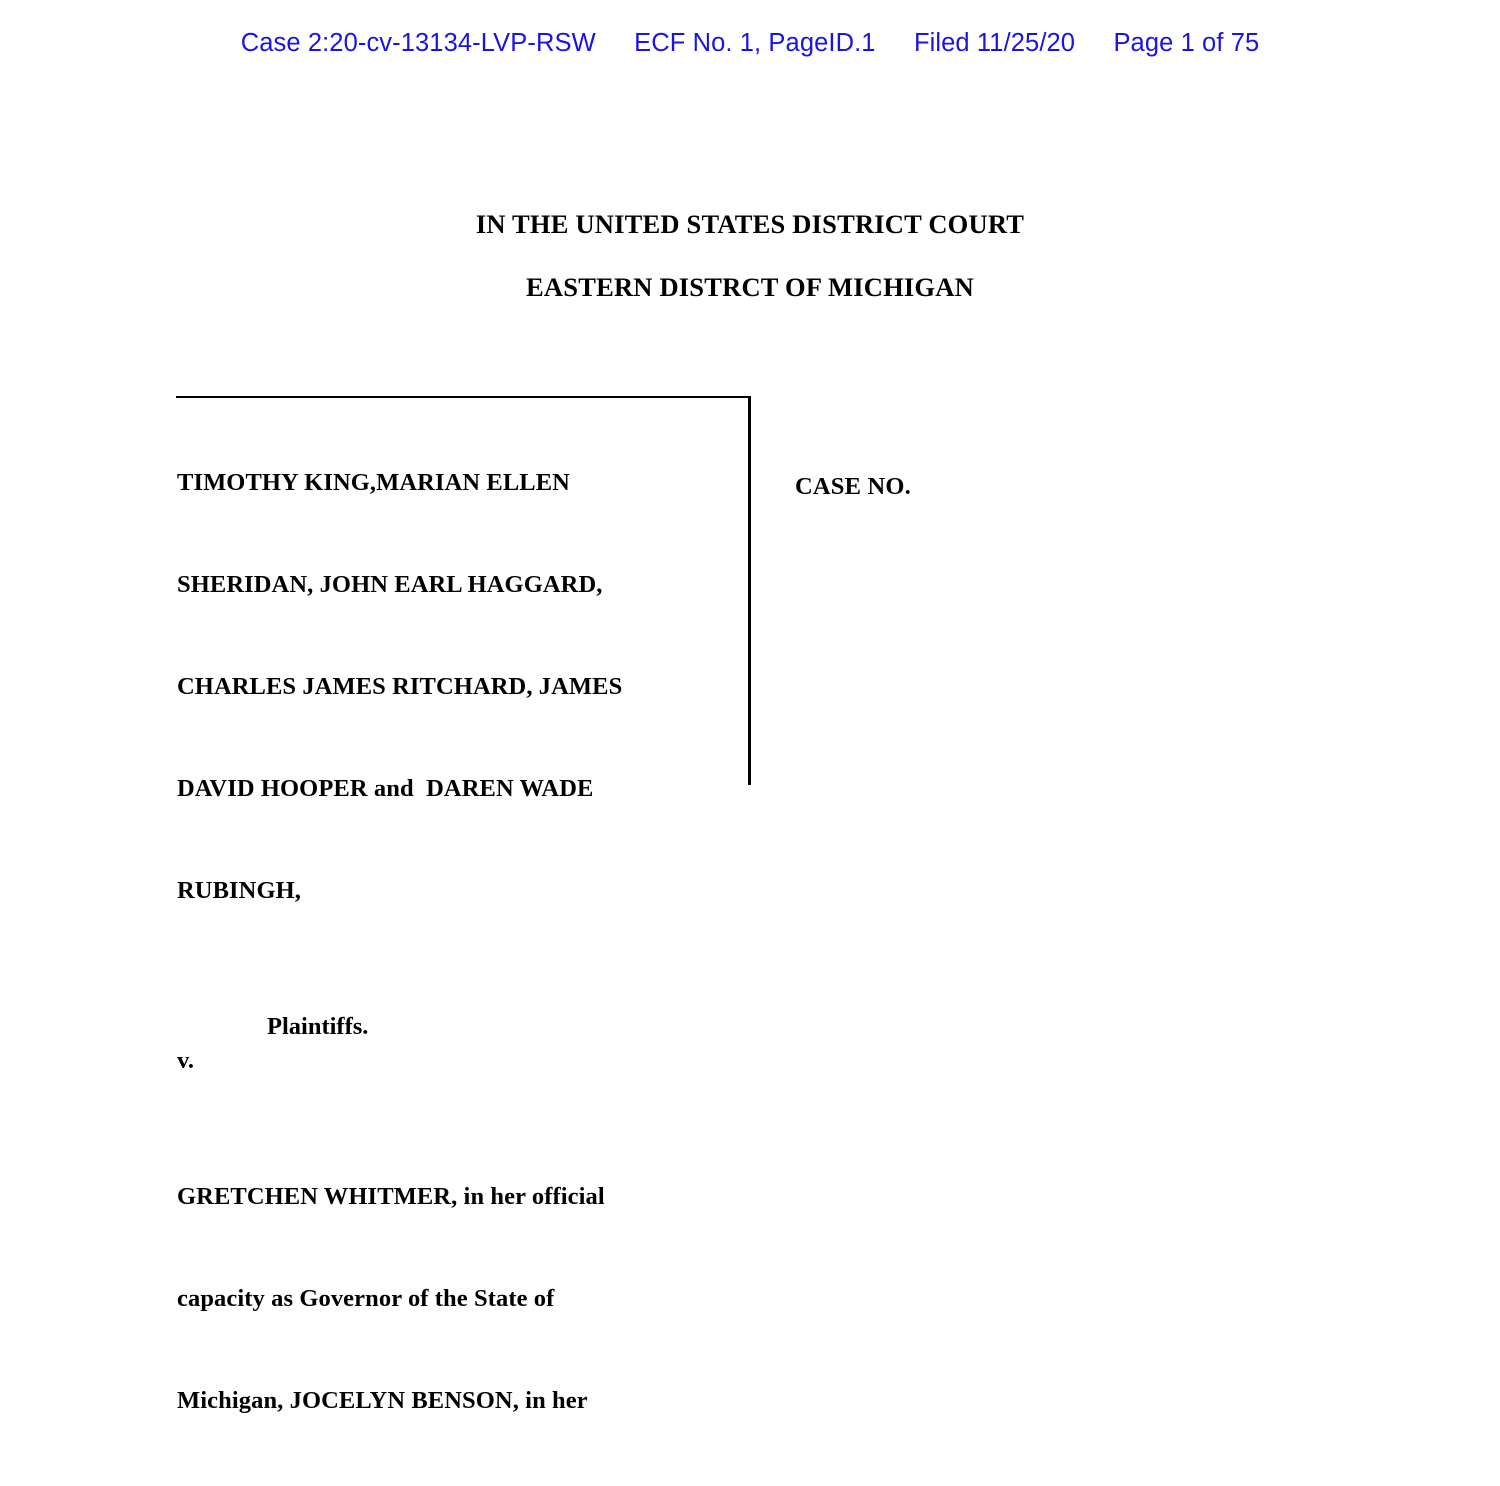  What do you see at coordinates (318, 1026) in the screenshot?
I see `plaintiffs-role-label: Plaintiffs.` at bounding box center [318, 1026].